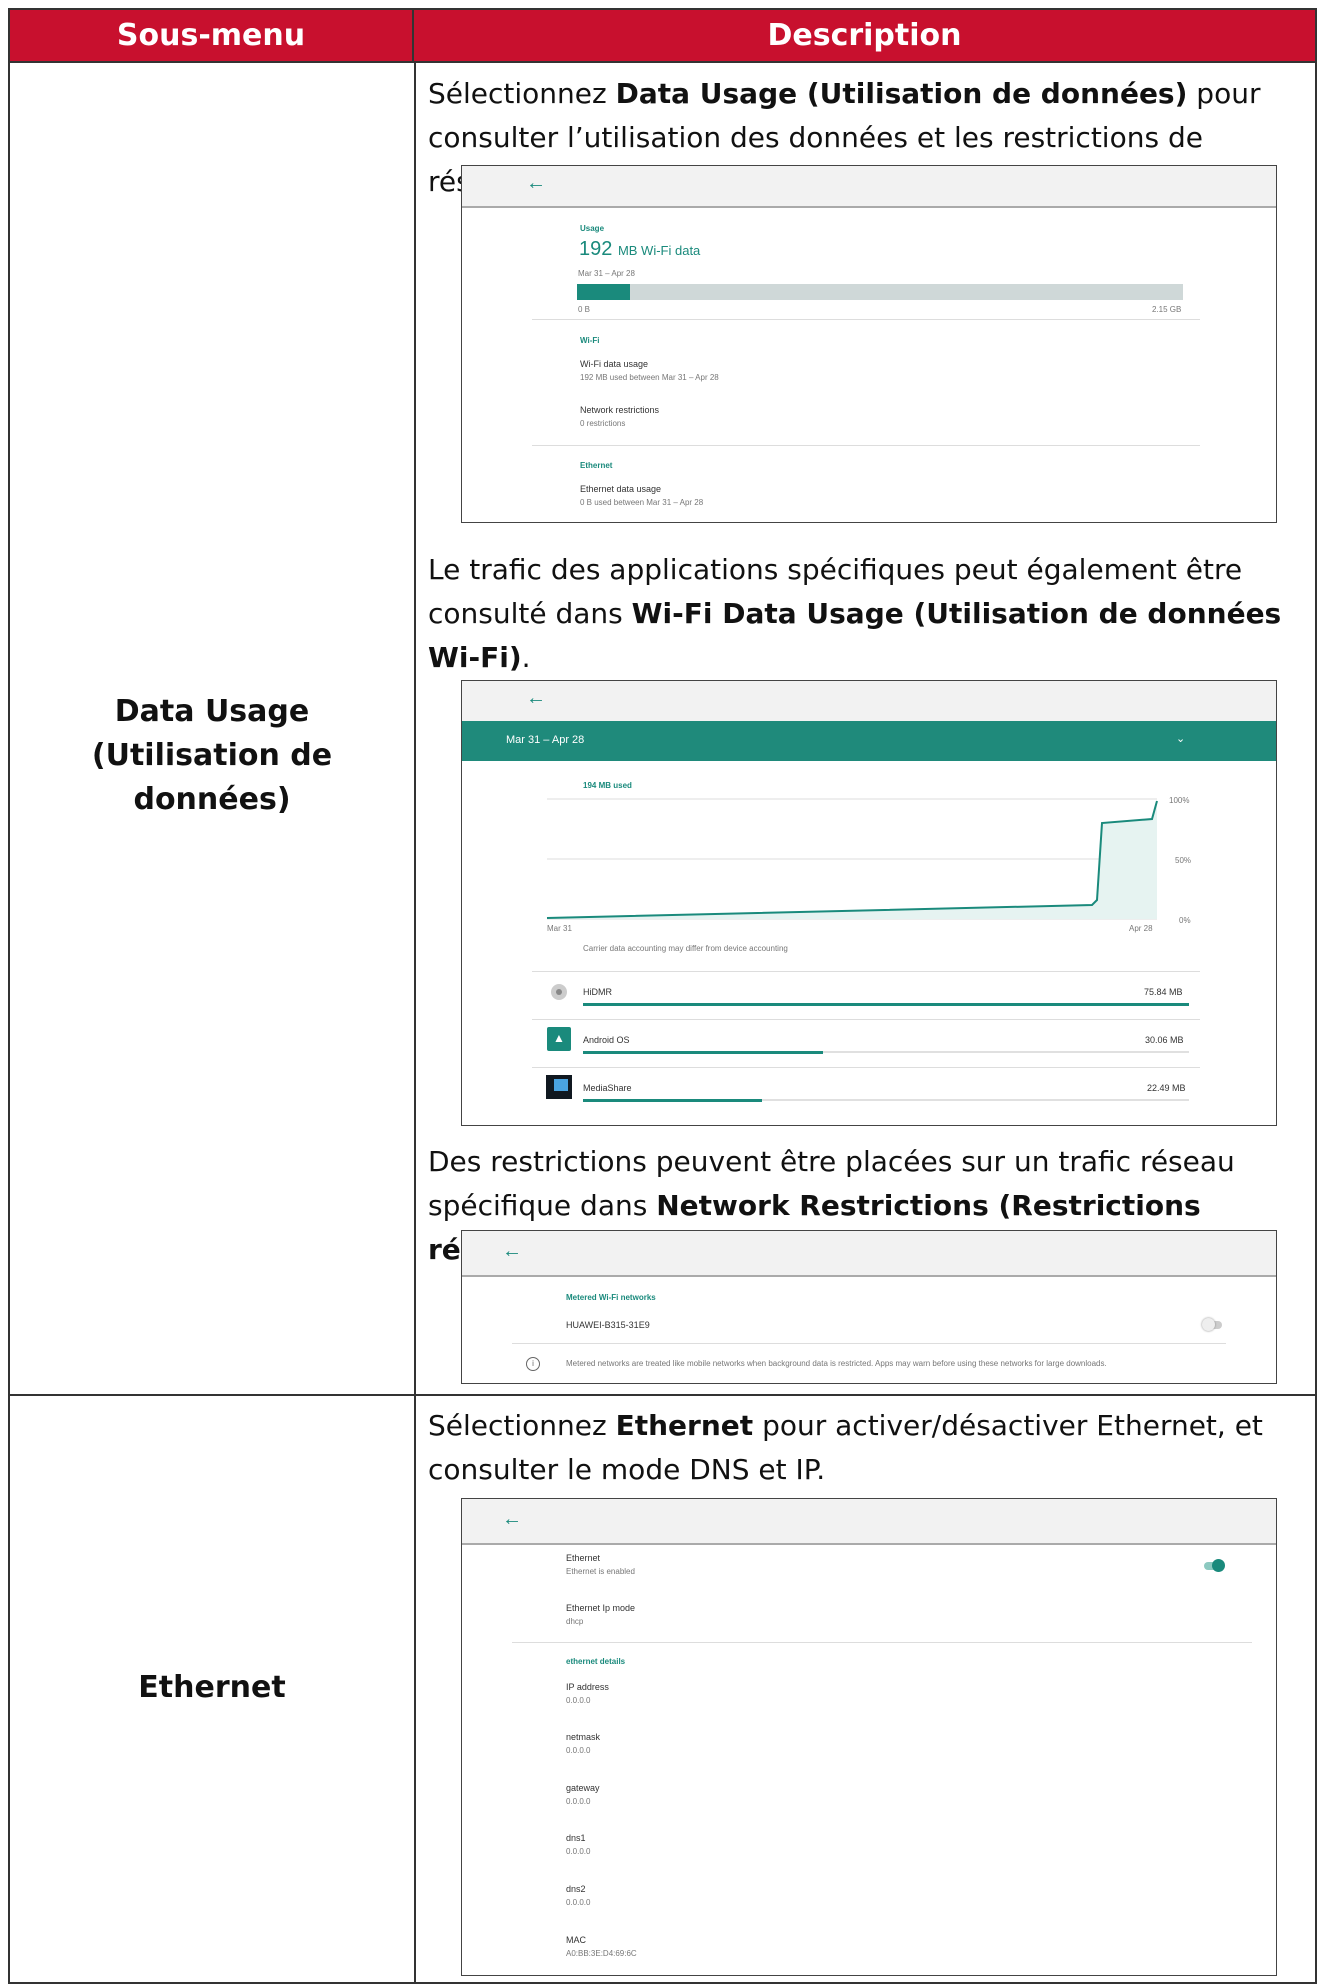  What do you see at coordinates (212, 777) in the screenshot?
I see `row-label-line2: (Utilisation de données)` at bounding box center [212, 777].